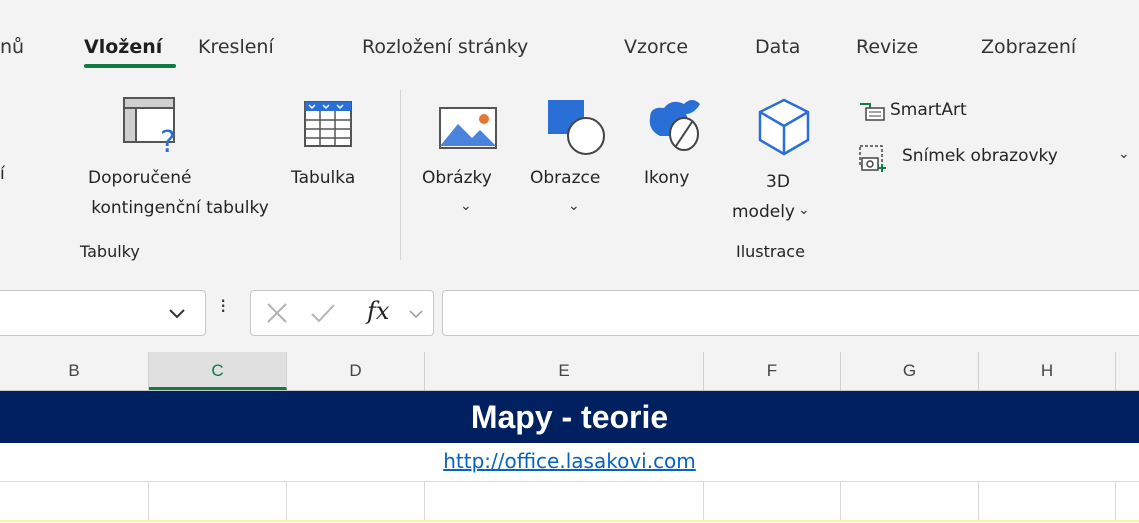 The height and width of the screenshot is (523, 1139). I want to click on insert-function-icon: fx, so click(378, 311).